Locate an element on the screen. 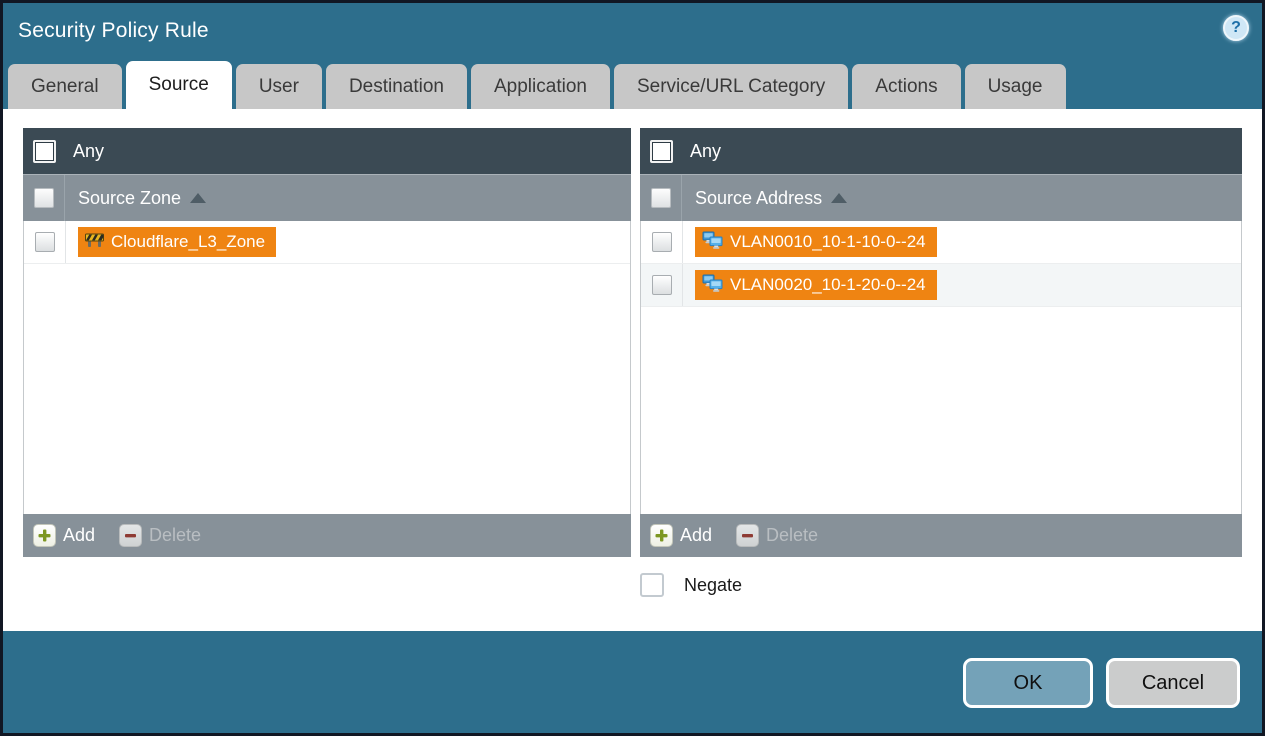 This screenshot has width=1265, height=736. source-zone-any-checkbox is located at coordinates (44, 151).